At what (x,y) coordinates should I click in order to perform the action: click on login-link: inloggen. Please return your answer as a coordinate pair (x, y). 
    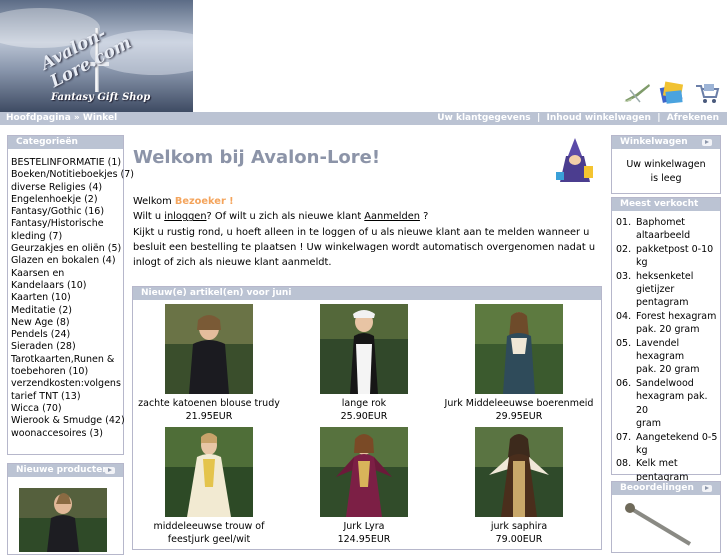
    Looking at the image, I should click on (185, 216).